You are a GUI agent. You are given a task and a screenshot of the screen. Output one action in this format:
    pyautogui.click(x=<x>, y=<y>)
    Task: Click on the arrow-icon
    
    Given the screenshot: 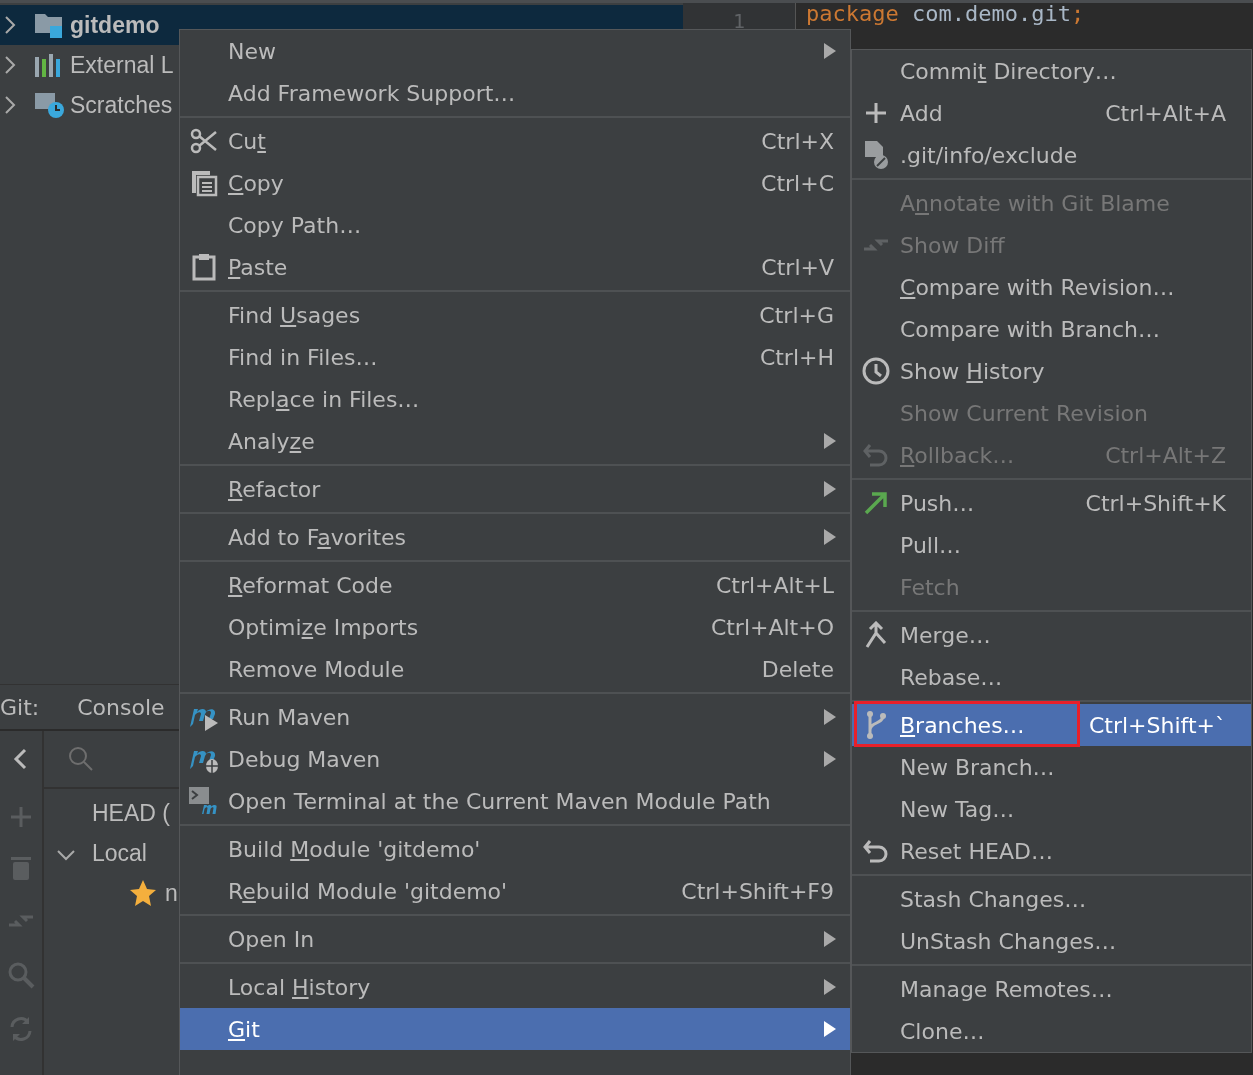 What is the action you would take?
    pyautogui.click(x=876, y=503)
    